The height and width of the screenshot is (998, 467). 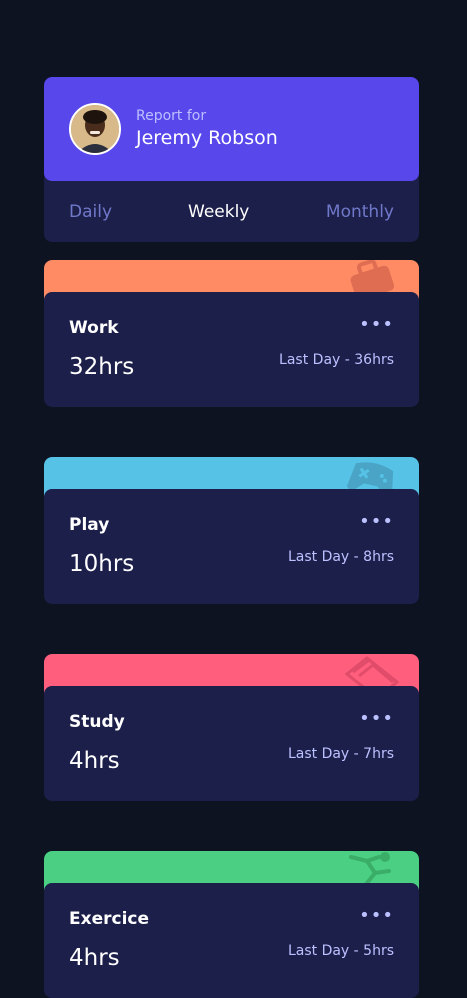 I want to click on profile-header: Report for Jeremy Robson, so click(x=231, y=129).